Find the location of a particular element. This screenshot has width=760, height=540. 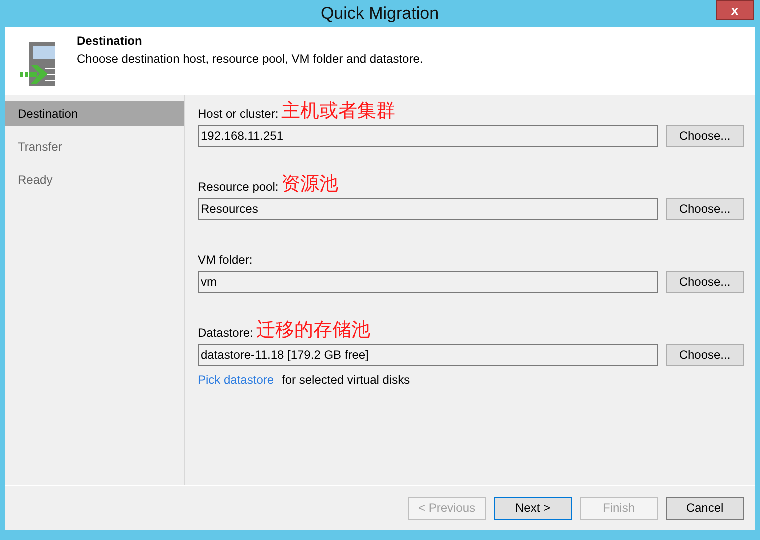

wizard-step: Transfer is located at coordinates (94, 146).